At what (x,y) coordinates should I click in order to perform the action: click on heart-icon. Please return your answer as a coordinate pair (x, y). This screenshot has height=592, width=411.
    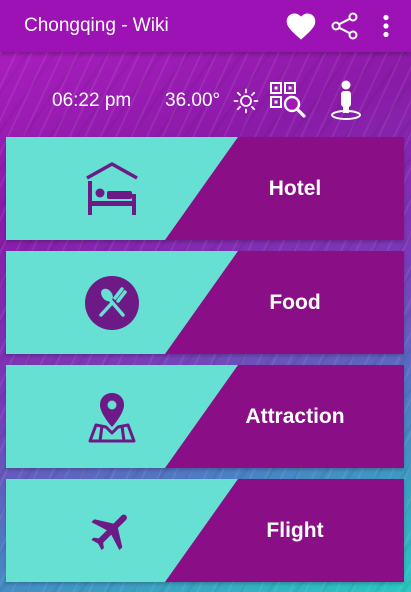
    Looking at the image, I should click on (301, 26).